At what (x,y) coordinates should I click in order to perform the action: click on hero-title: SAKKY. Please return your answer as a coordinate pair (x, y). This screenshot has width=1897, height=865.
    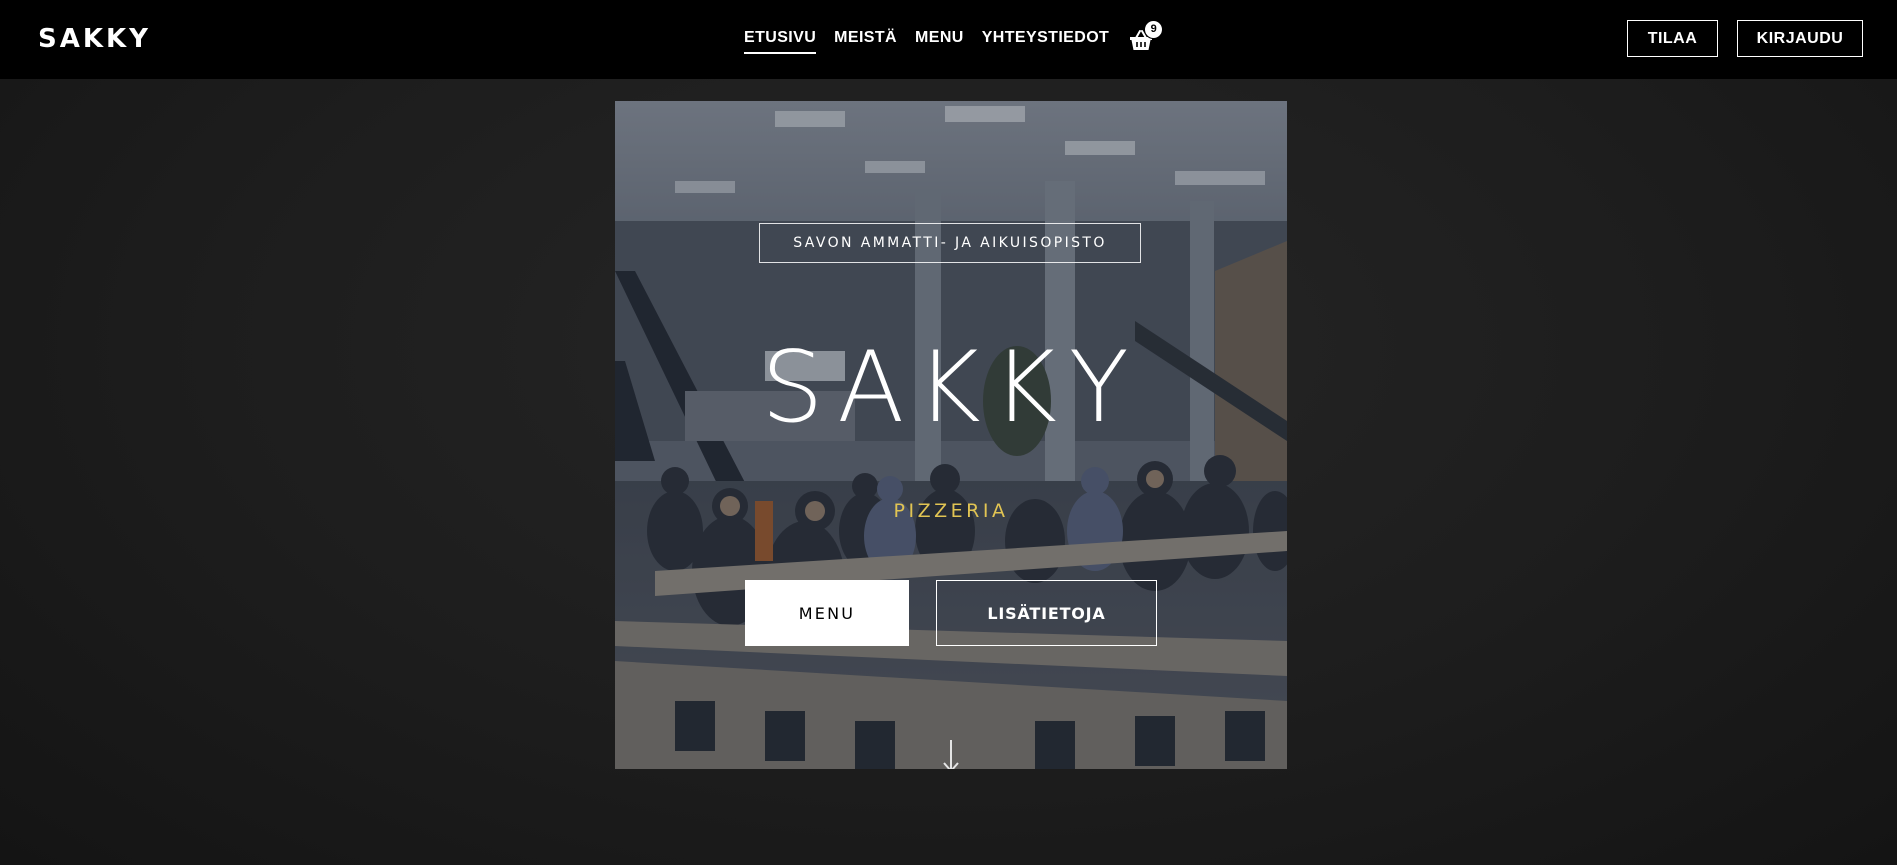
    Looking at the image, I should click on (951, 388).